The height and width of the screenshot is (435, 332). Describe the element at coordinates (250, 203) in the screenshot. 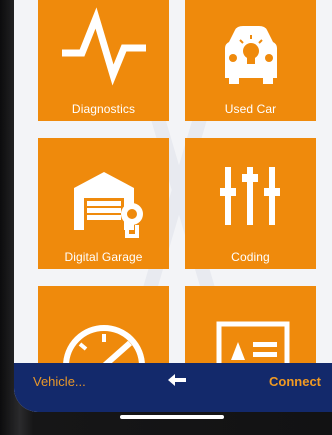

I see `tile-coding: Coding` at that location.